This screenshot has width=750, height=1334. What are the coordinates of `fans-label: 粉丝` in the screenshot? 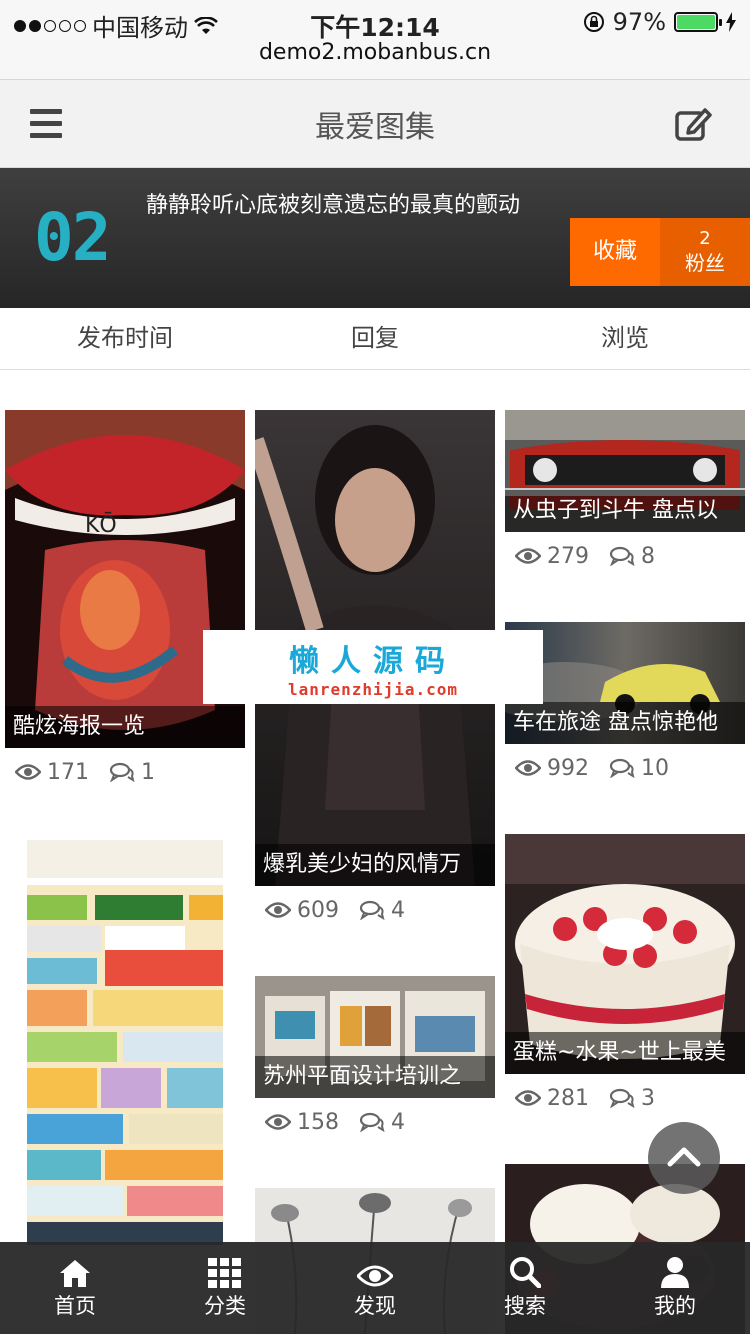 It's located at (705, 263).